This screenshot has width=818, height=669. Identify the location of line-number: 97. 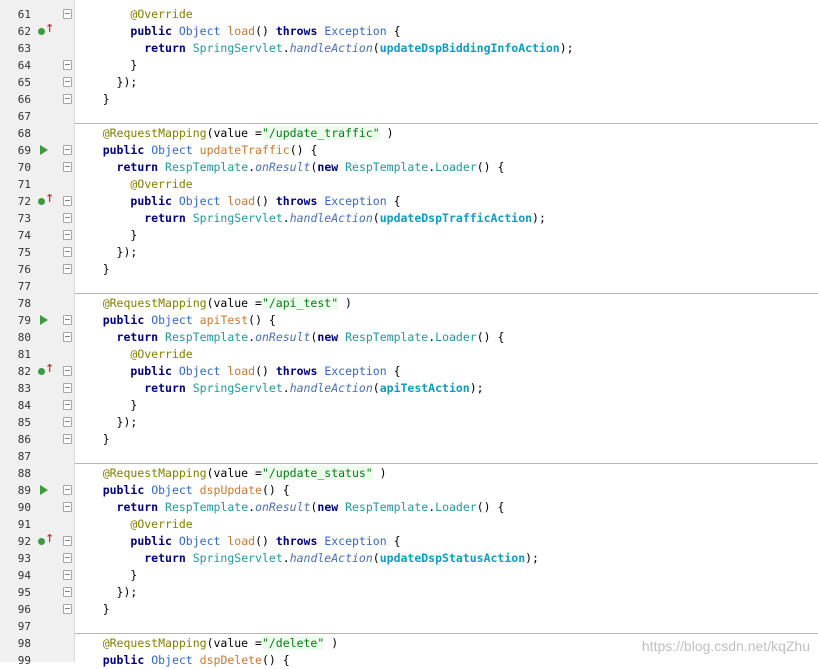
(15, 626).